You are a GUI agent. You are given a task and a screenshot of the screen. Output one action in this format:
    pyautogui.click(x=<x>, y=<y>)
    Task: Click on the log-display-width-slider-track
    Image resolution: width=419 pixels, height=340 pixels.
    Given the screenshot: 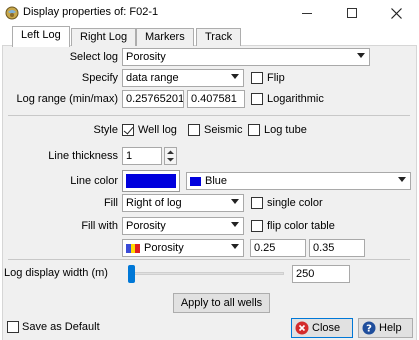 What is the action you would take?
    pyautogui.click(x=206, y=273)
    